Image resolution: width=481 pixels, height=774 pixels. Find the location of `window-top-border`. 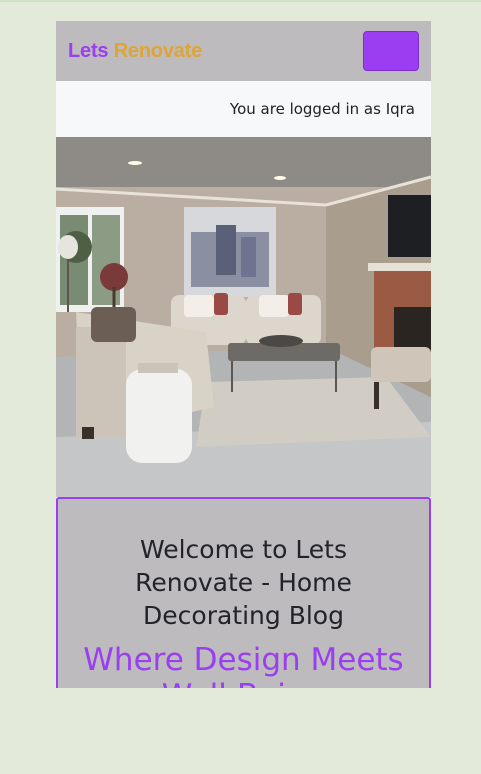

window-top-border is located at coordinates (240, 1).